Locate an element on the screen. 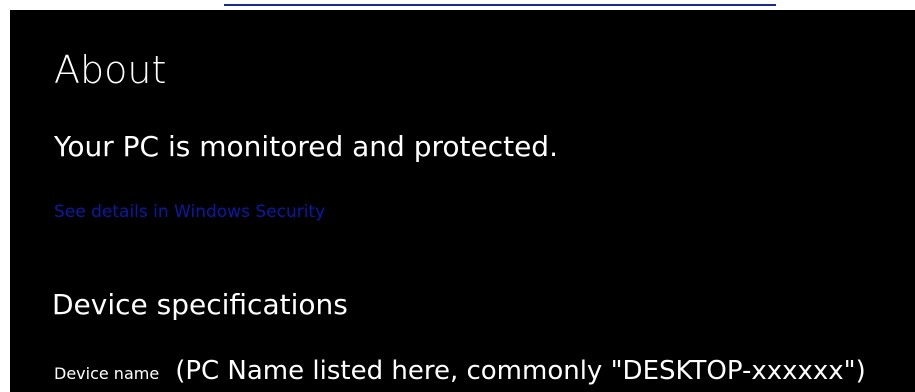 The image size is (915, 392). device-specifications-heading: Device specifications is located at coordinates (200, 304).